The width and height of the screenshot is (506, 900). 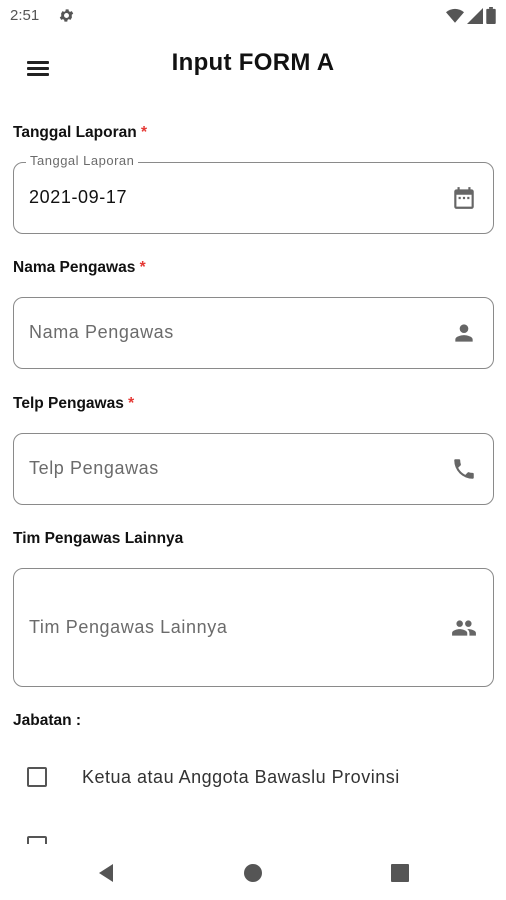 I want to click on recents-icon, so click(x=400, y=873).